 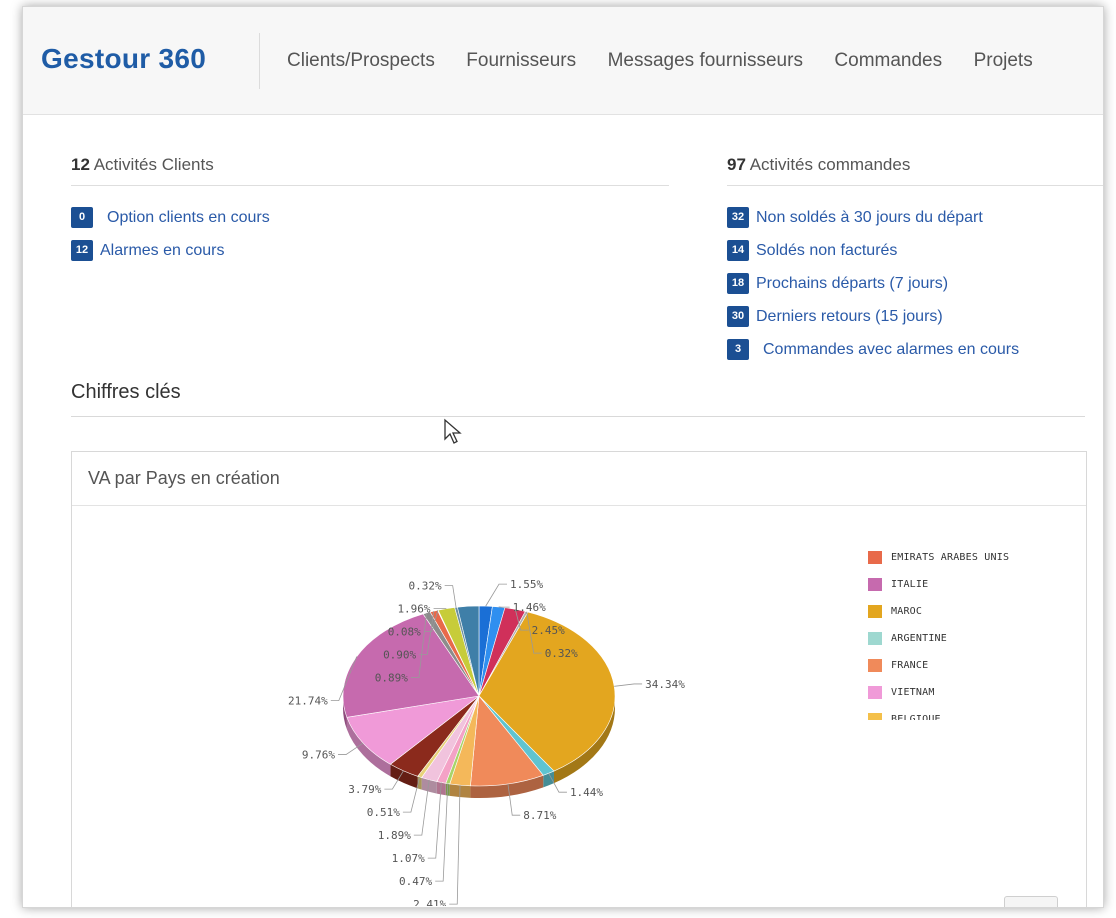 I want to click on clients-activity-header: 12 Activités Clients, so click(x=370, y=170).